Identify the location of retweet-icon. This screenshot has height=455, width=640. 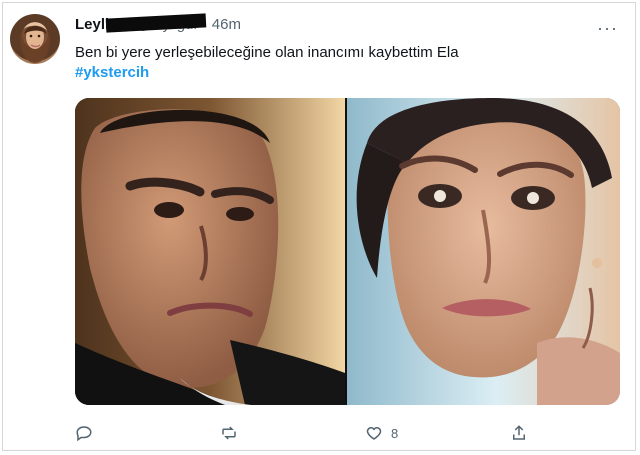
(229, 433).